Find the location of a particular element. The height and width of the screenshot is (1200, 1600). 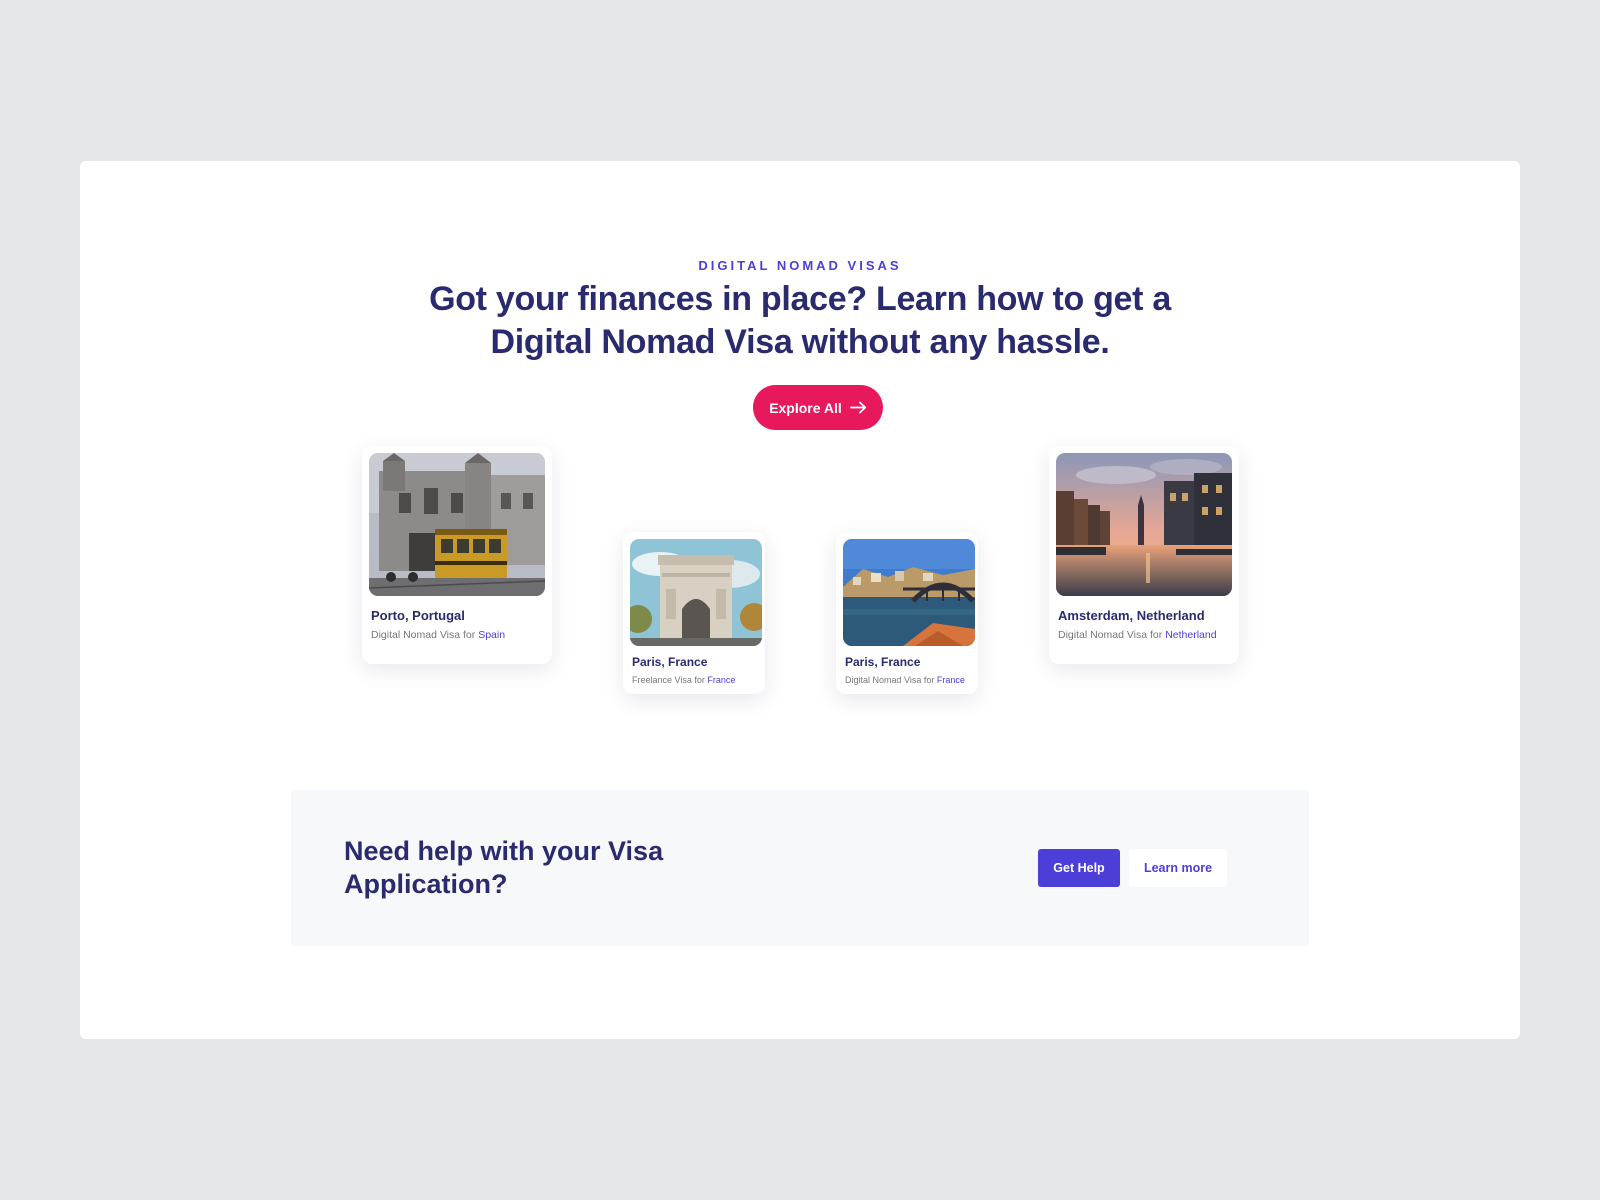

card-visa-type: Digital Nomad Visa for Spain is located at coordinates (457, 635).